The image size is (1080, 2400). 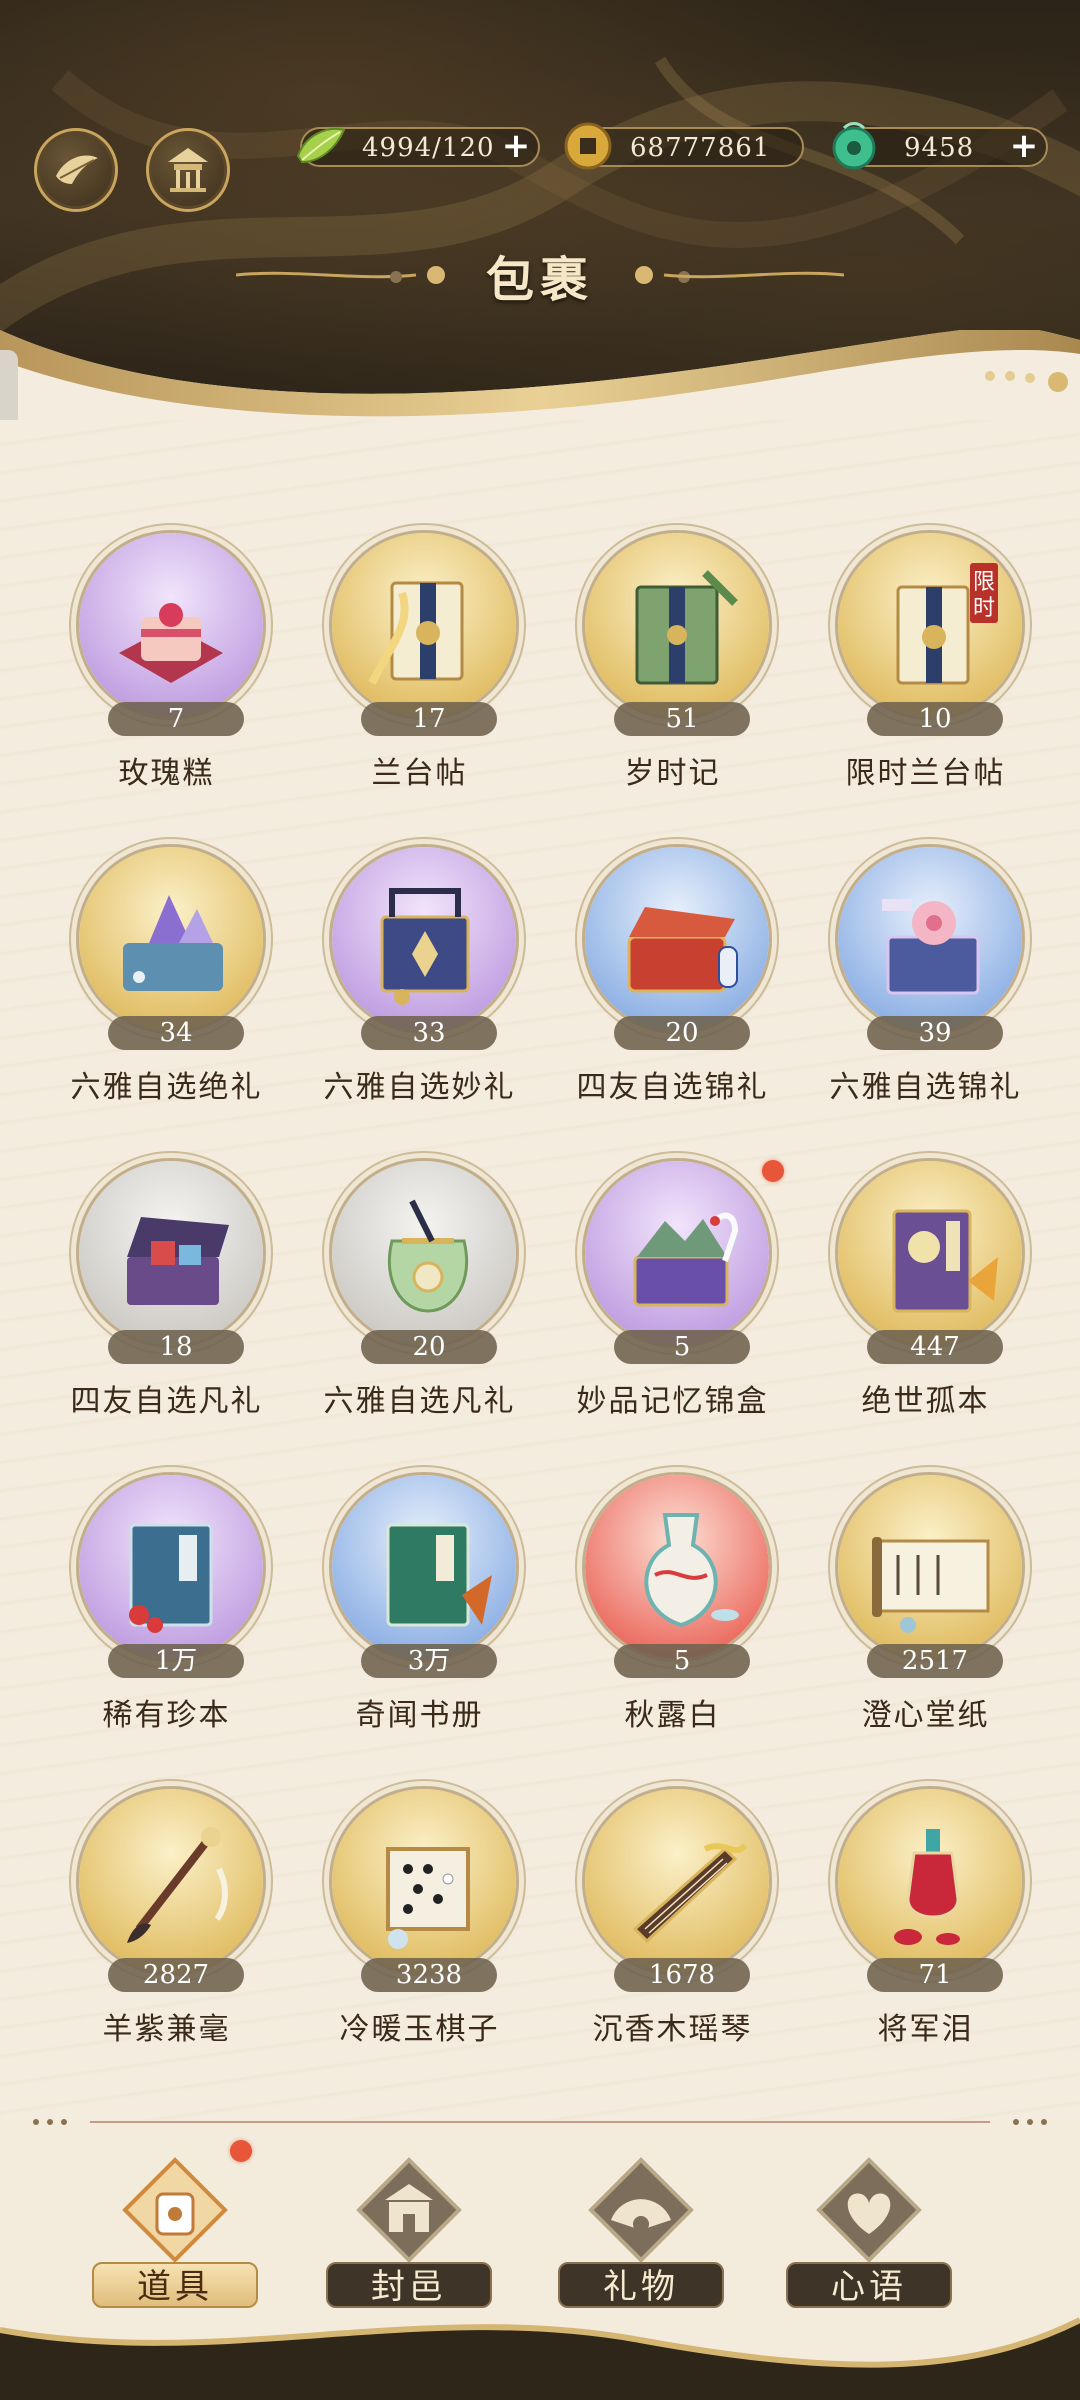 I want to click on page-title: 包裹, so click(x=539, y=280).